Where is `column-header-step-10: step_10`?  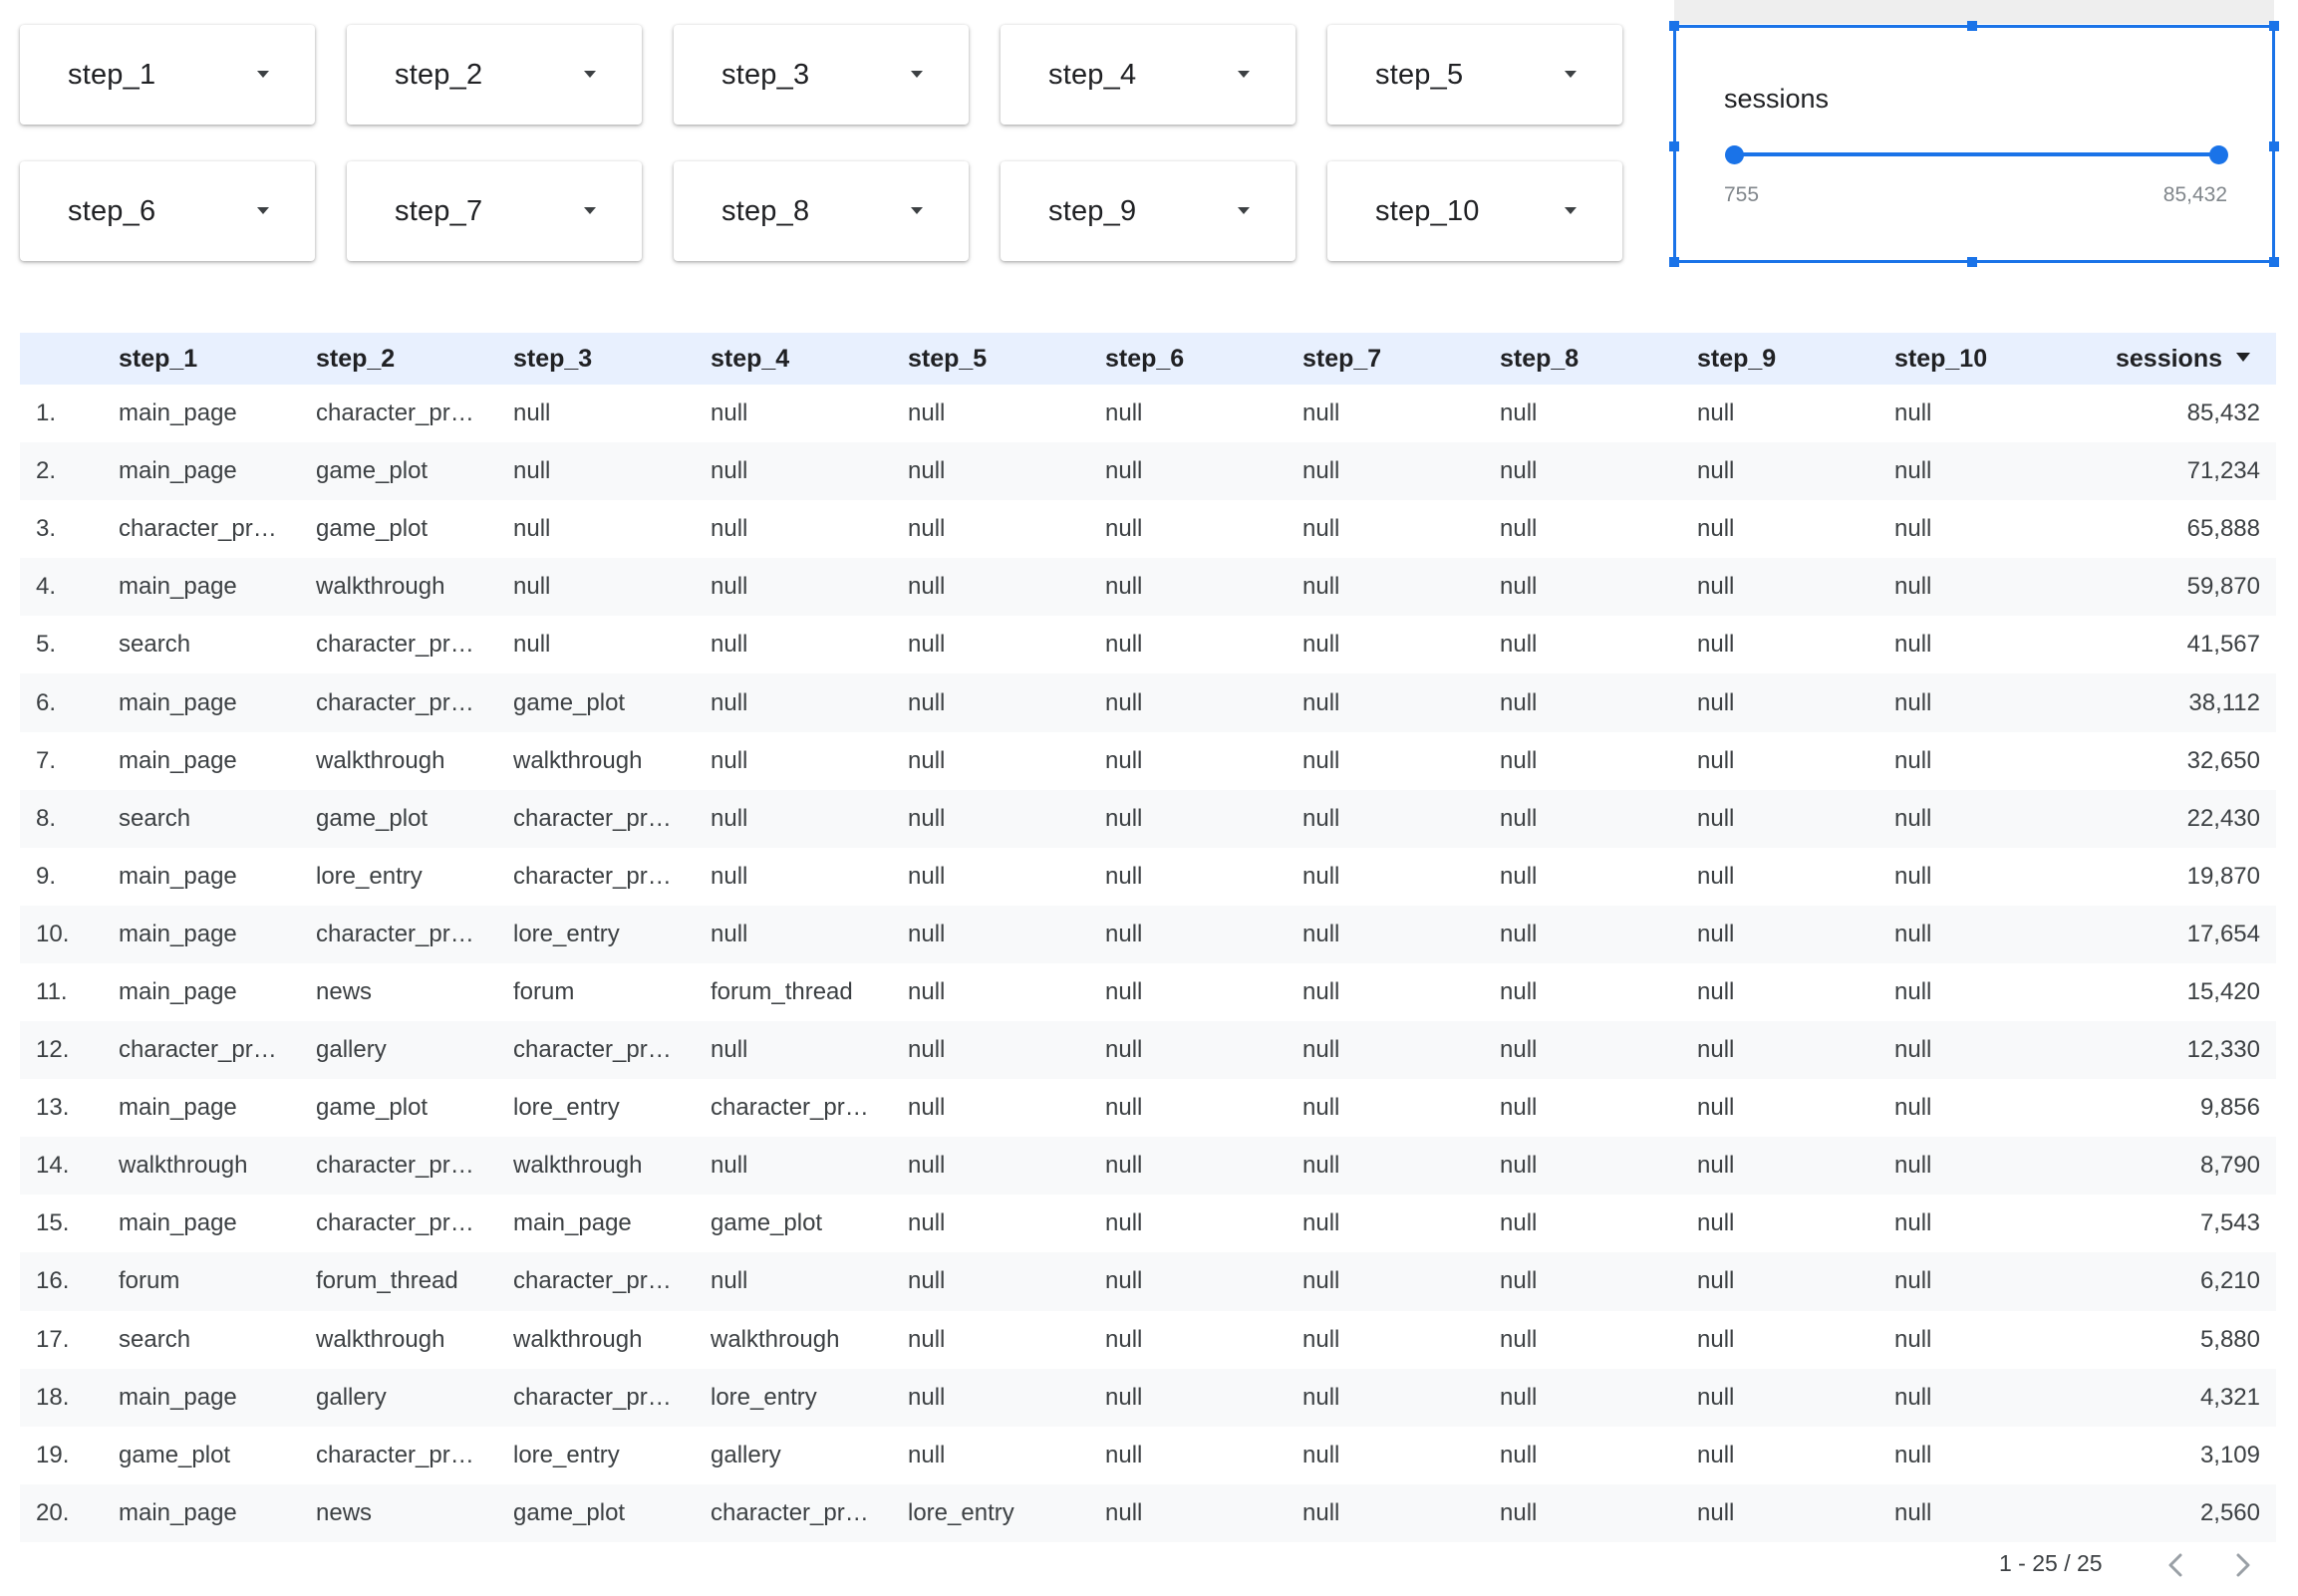 column-header-step-10: step_10 is located at coordinates (1993, 359).